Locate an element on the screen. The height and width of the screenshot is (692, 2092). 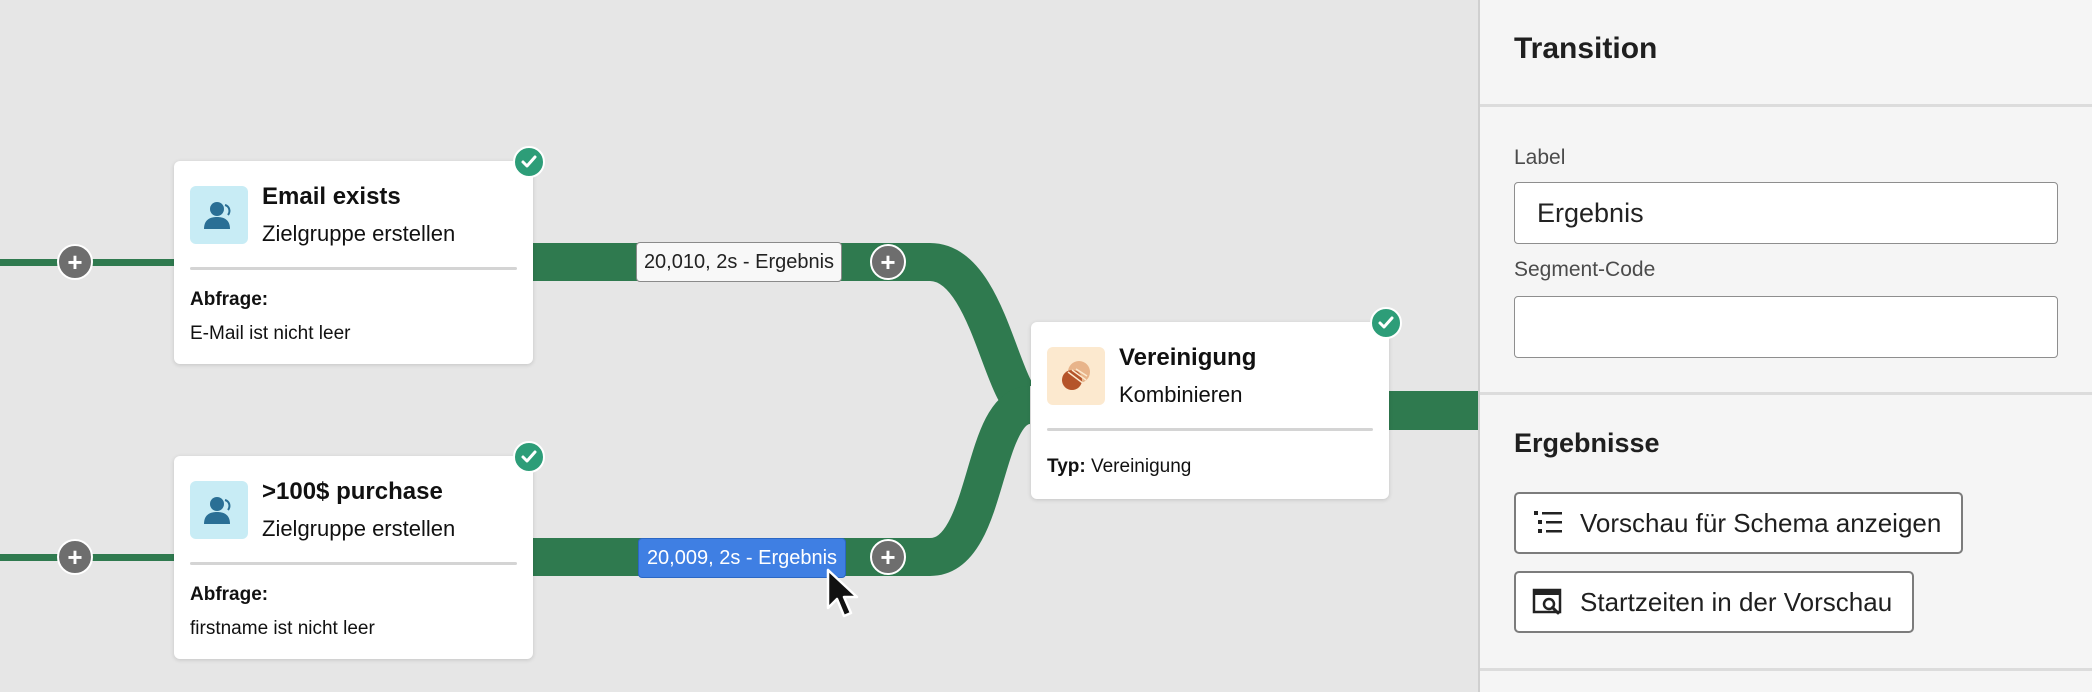
node-subtitle: Kombinieren is located at coordinates (1181, 394).